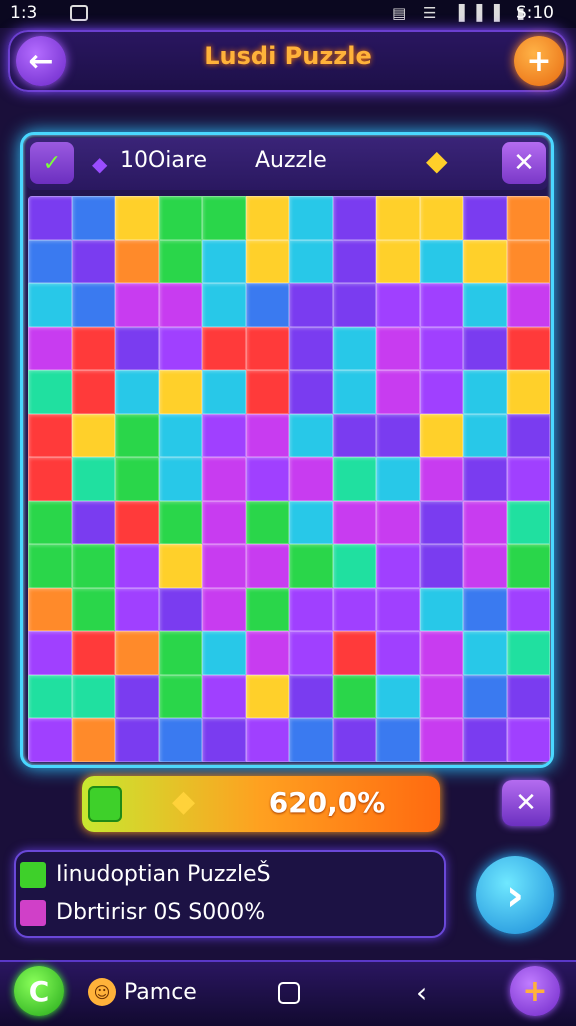  What do you see at coordinates (33, 875) in the screenshot?
I see `checkbox-green` at bounding box center [33, 875].